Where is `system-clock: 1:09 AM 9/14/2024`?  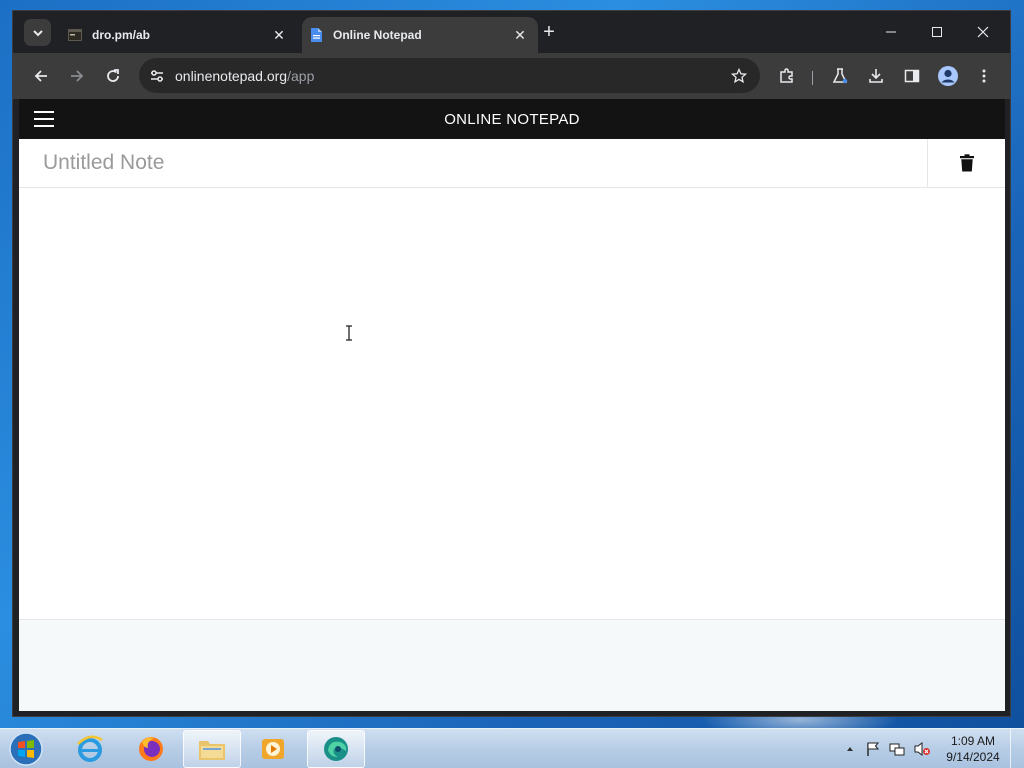
system-clock: 1:09 AM 9/14/2024 is located at coordinates (973, 749).